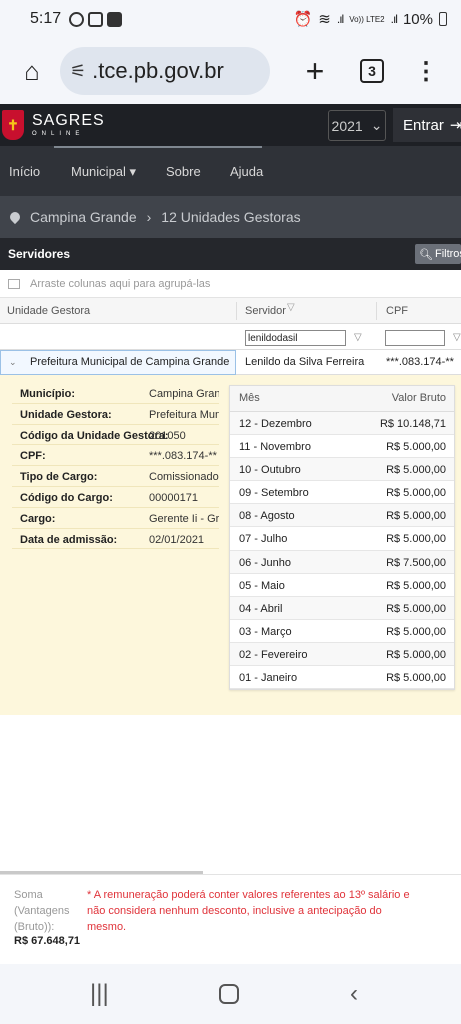 The width and height of the screenshot is (461, 1024). I want to click on battery-level: 10%, so click(417, 19).